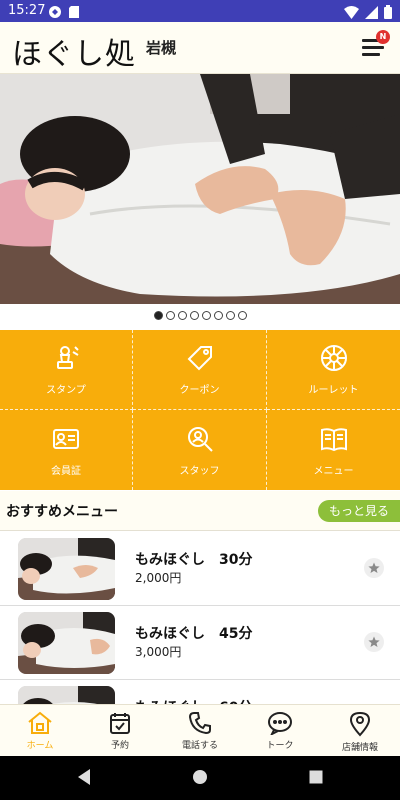 The width and height of the screenshot is (400, 800). I want to click on reservation-icon, so click(120, 723).